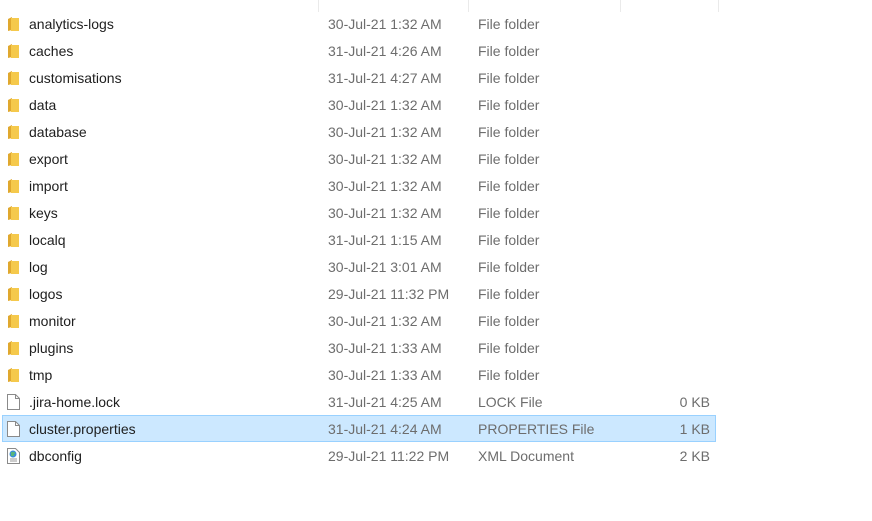 The image size is (872, 521). I want to click on file-name: data, so click(43, 105).